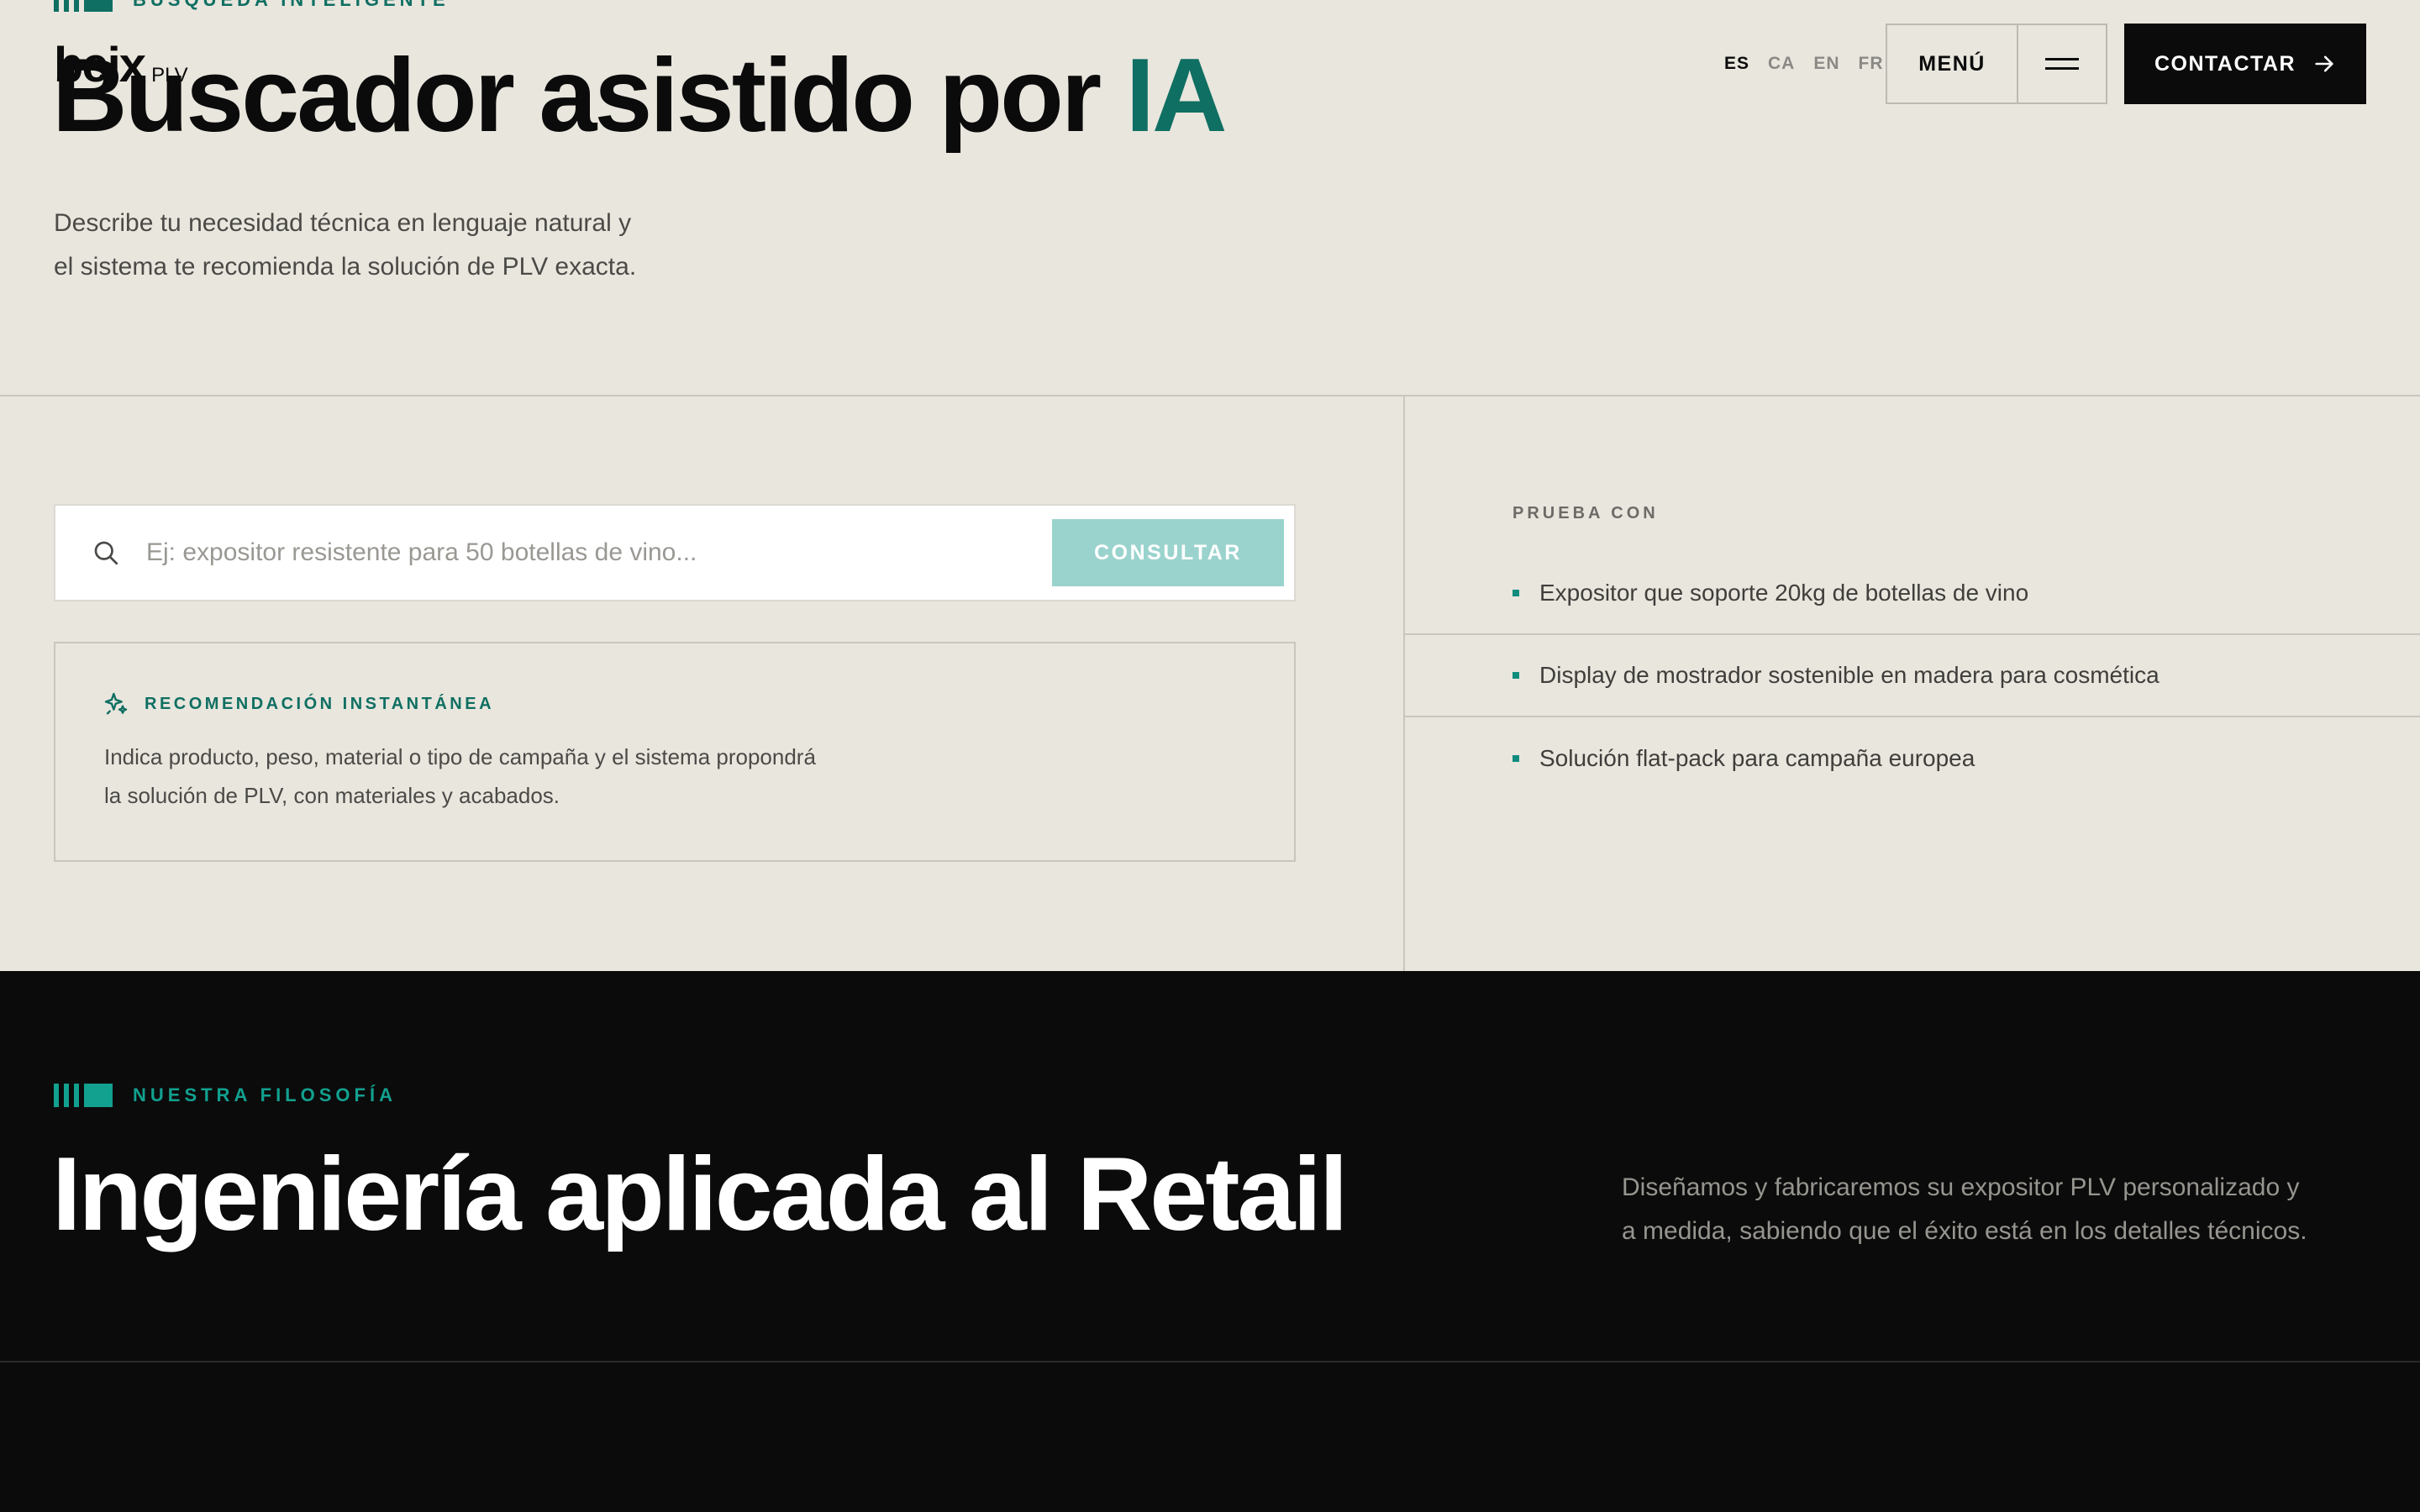 This screenshot has height=1512, width=2420. I want to click on search-icon, so click(106, 553).